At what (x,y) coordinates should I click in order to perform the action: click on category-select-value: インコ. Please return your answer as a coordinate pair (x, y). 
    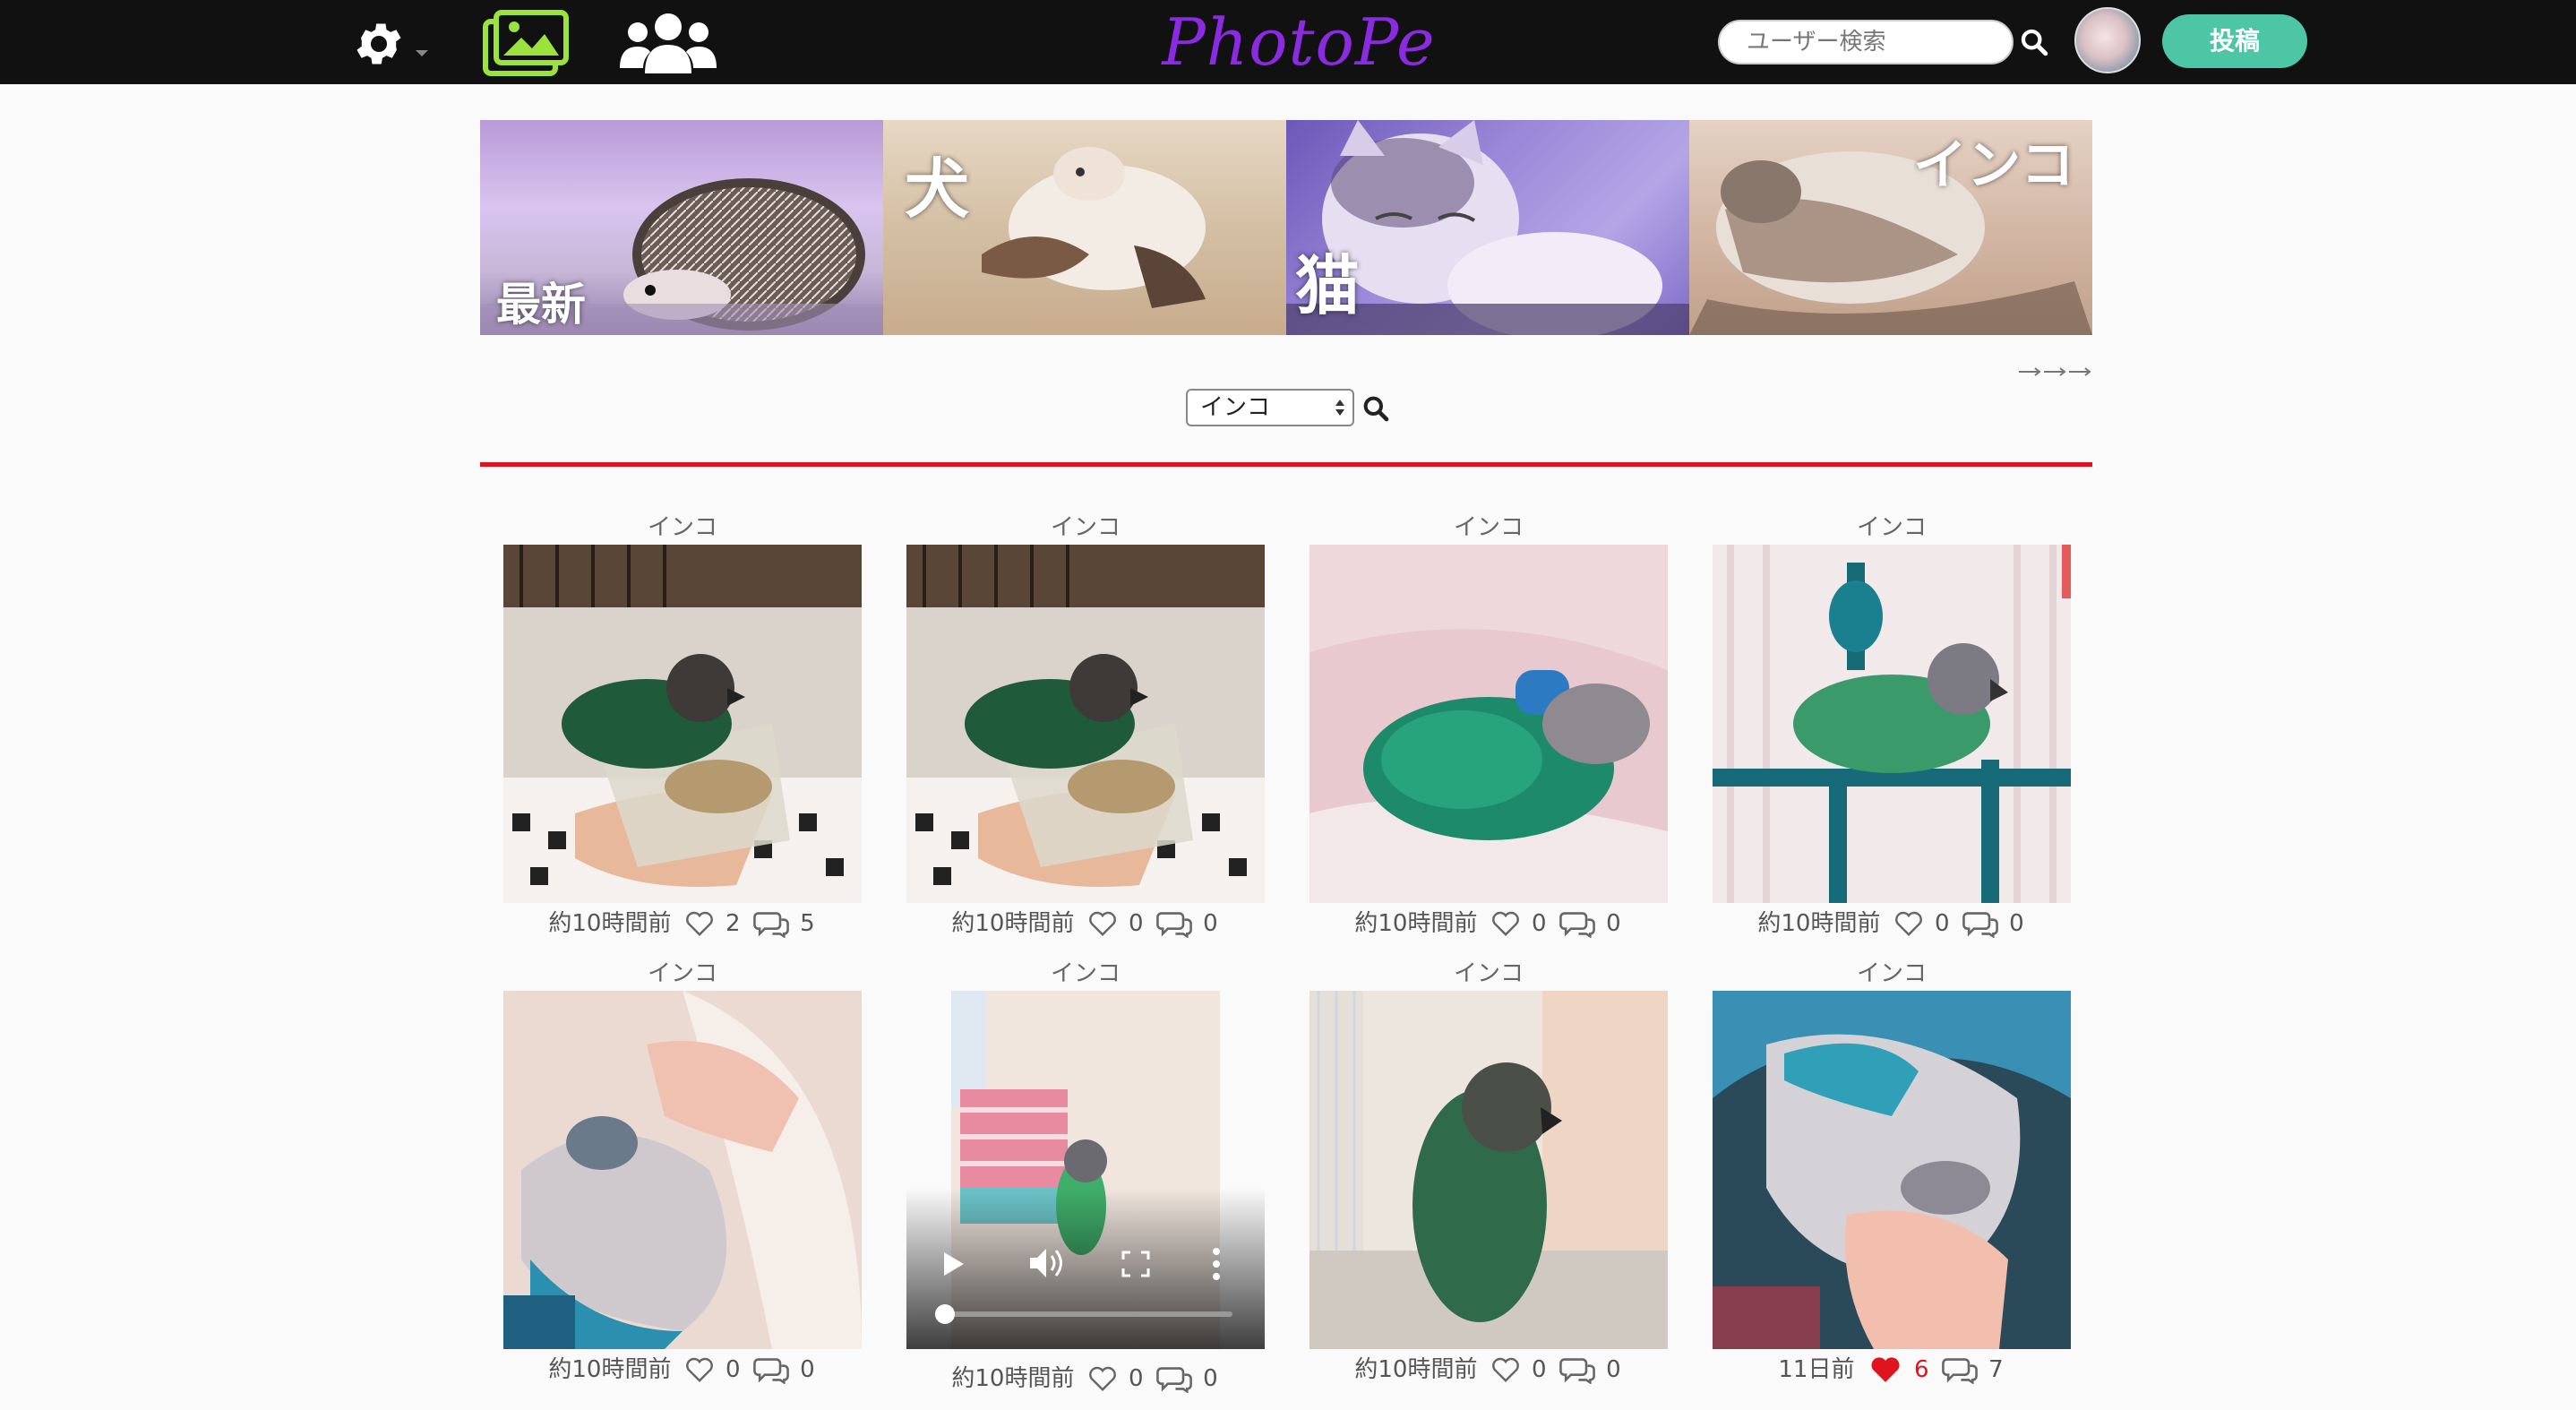
    Looking at the image, I should click on (1235, 407).